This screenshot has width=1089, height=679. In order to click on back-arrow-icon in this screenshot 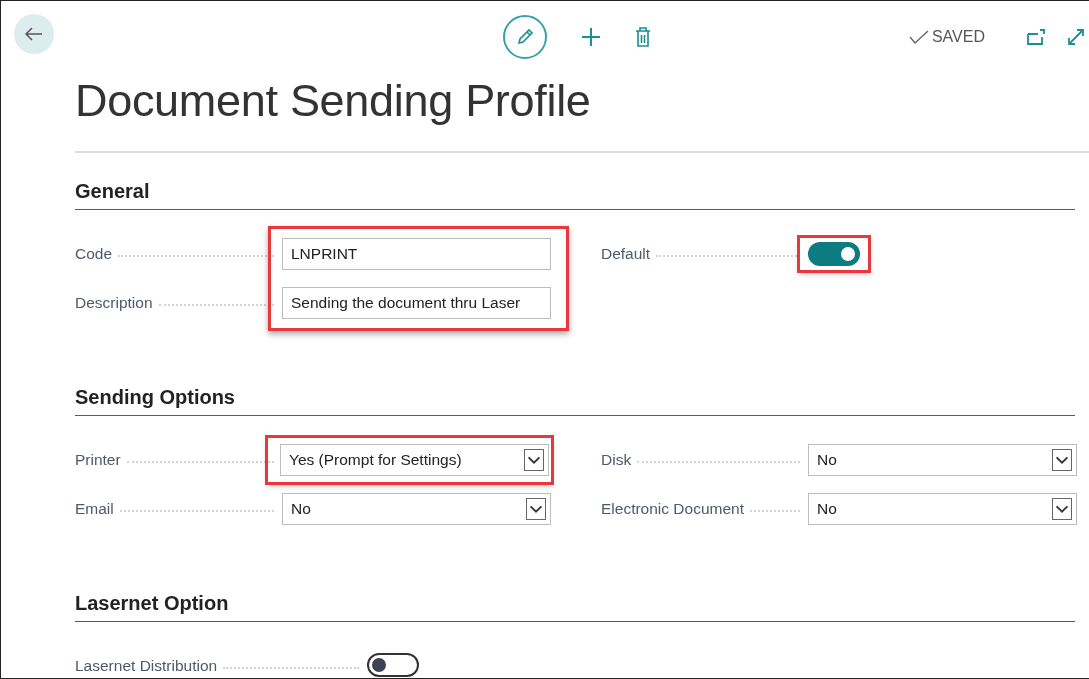, I will do `click(34, 34)`.